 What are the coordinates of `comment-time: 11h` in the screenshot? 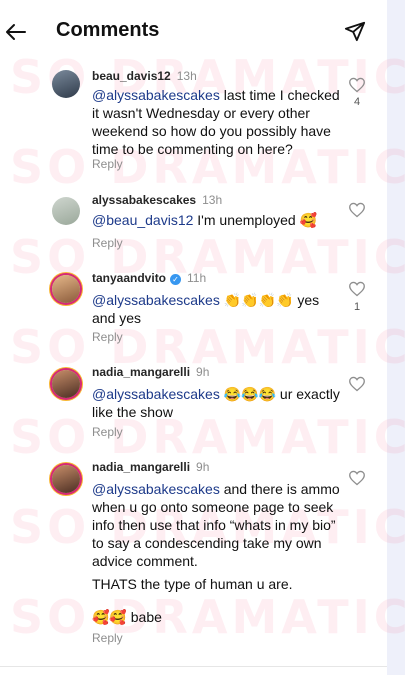 It's located at (197, 278).